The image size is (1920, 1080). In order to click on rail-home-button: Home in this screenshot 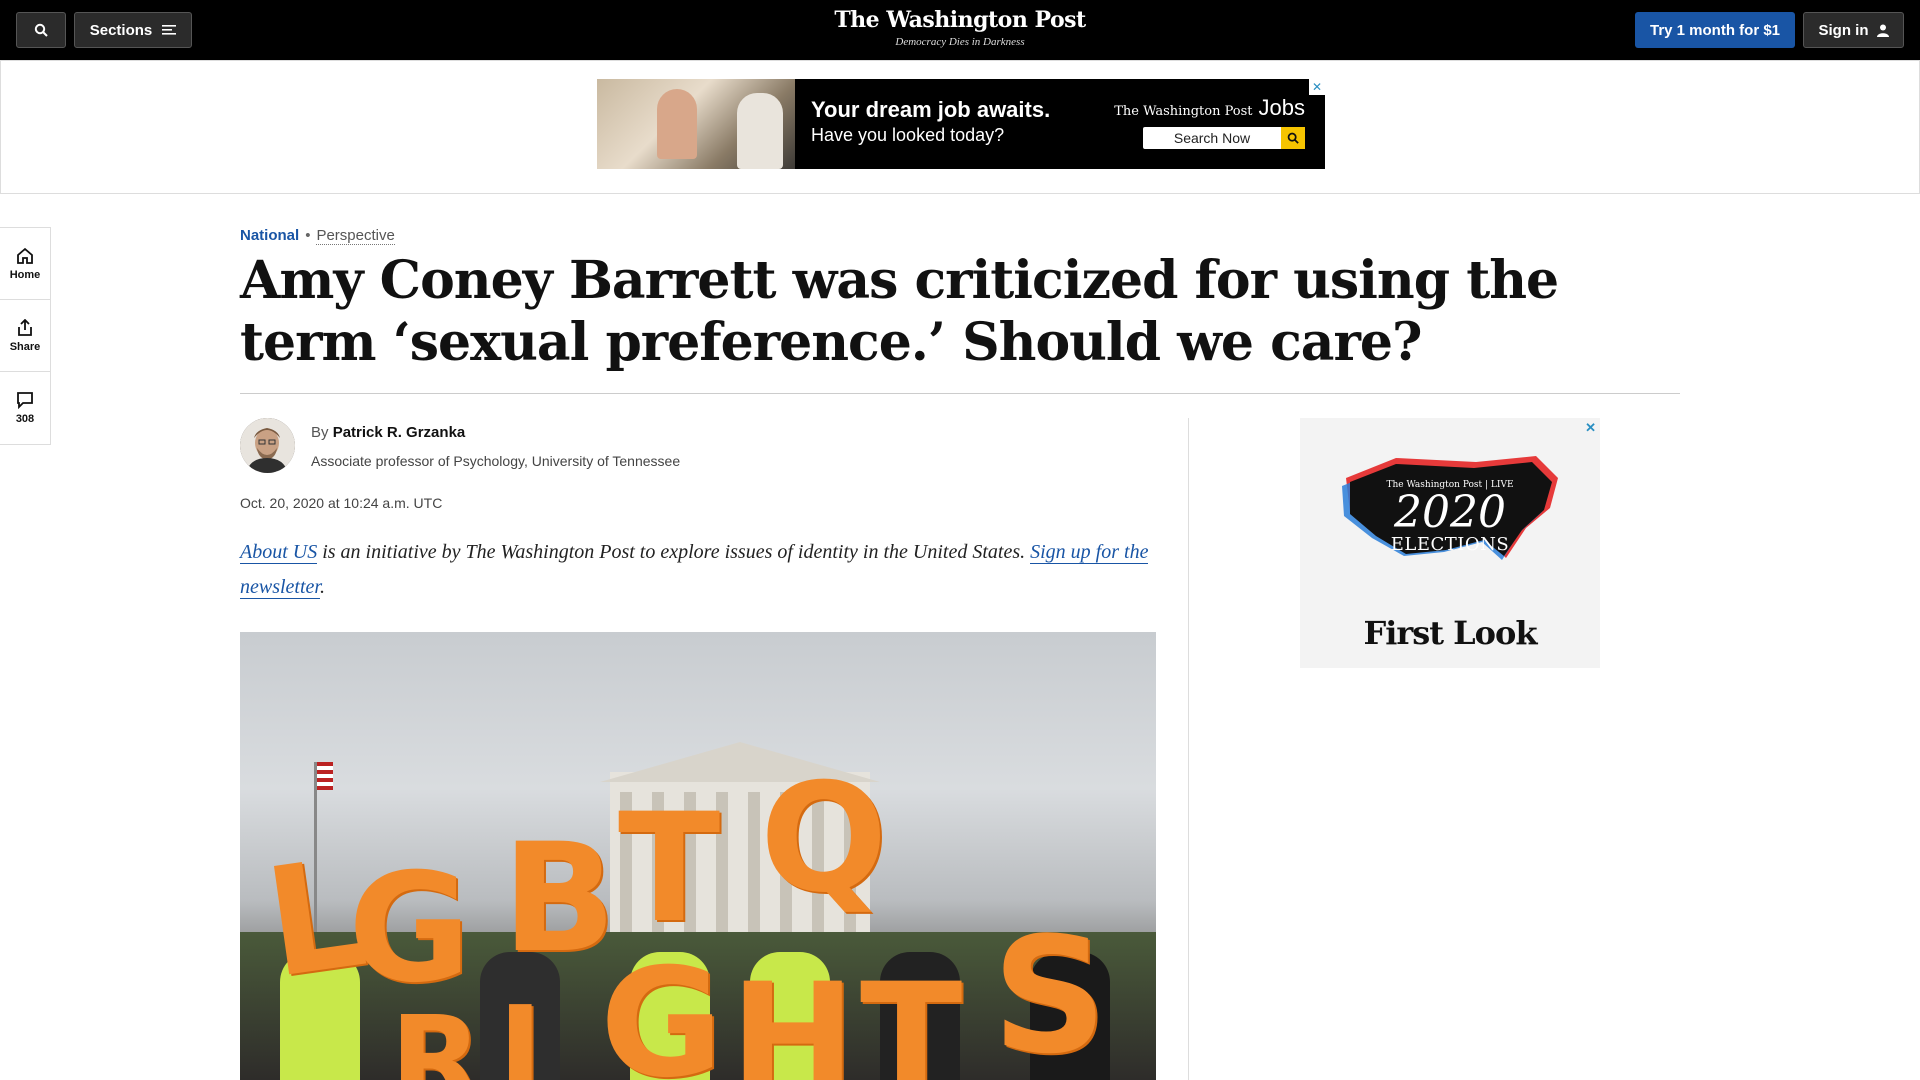, I will do `click(25, 264)`.